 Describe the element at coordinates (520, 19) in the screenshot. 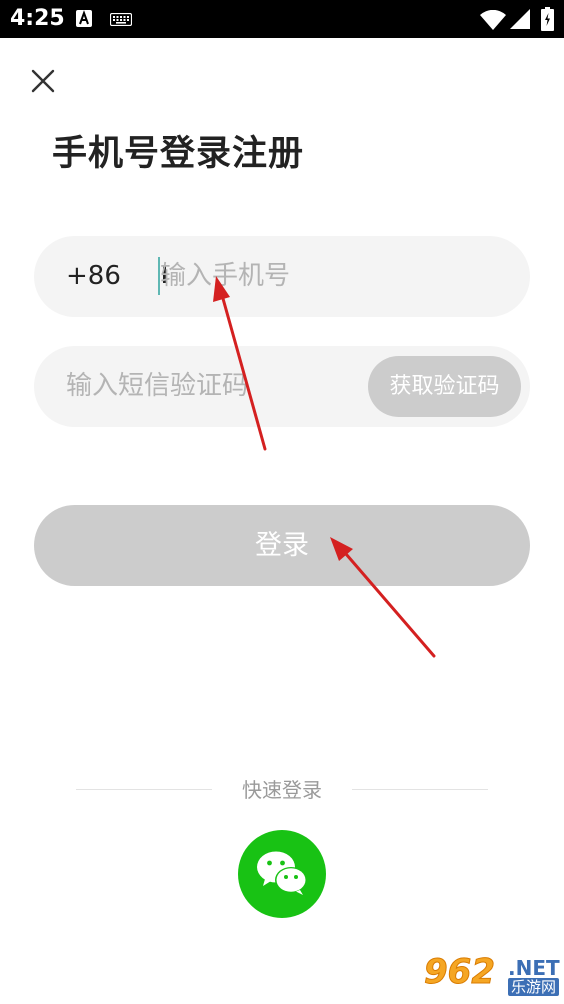

I see `signal-icon` at that location.